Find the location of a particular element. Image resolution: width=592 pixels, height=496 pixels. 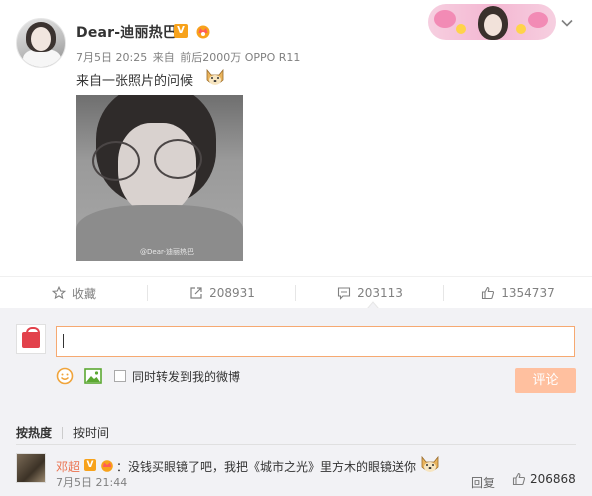

sync-repost-label: 同时转发到我的微博 is located at coordinates (186, 376).